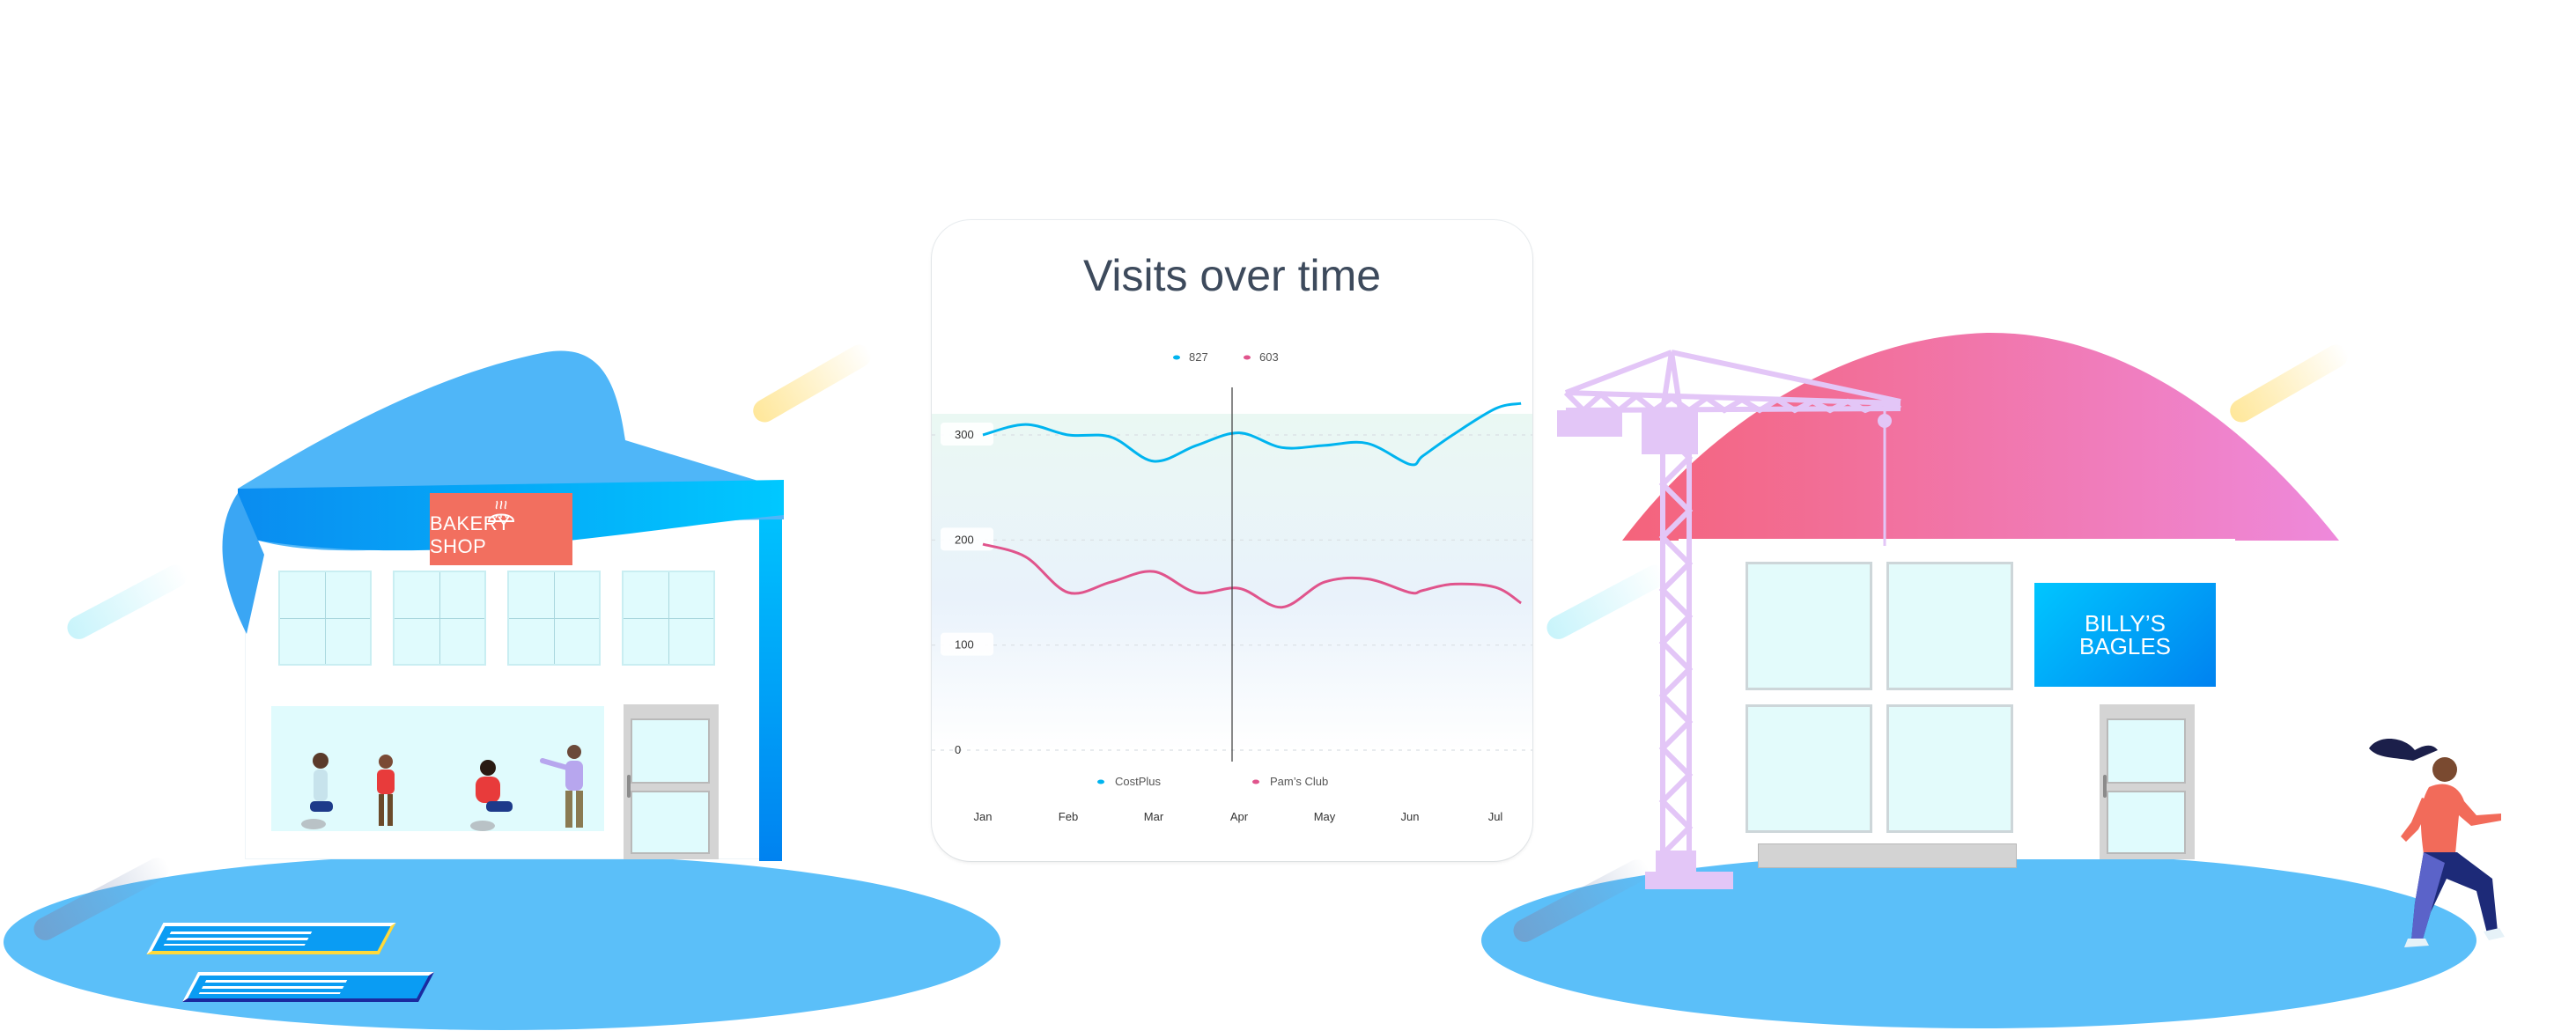 This screenshot has width=2576, height=1031. Describe the element at coordinates (983, 816) in the screenshot. I see `x-tick-label: Jan` at that location.